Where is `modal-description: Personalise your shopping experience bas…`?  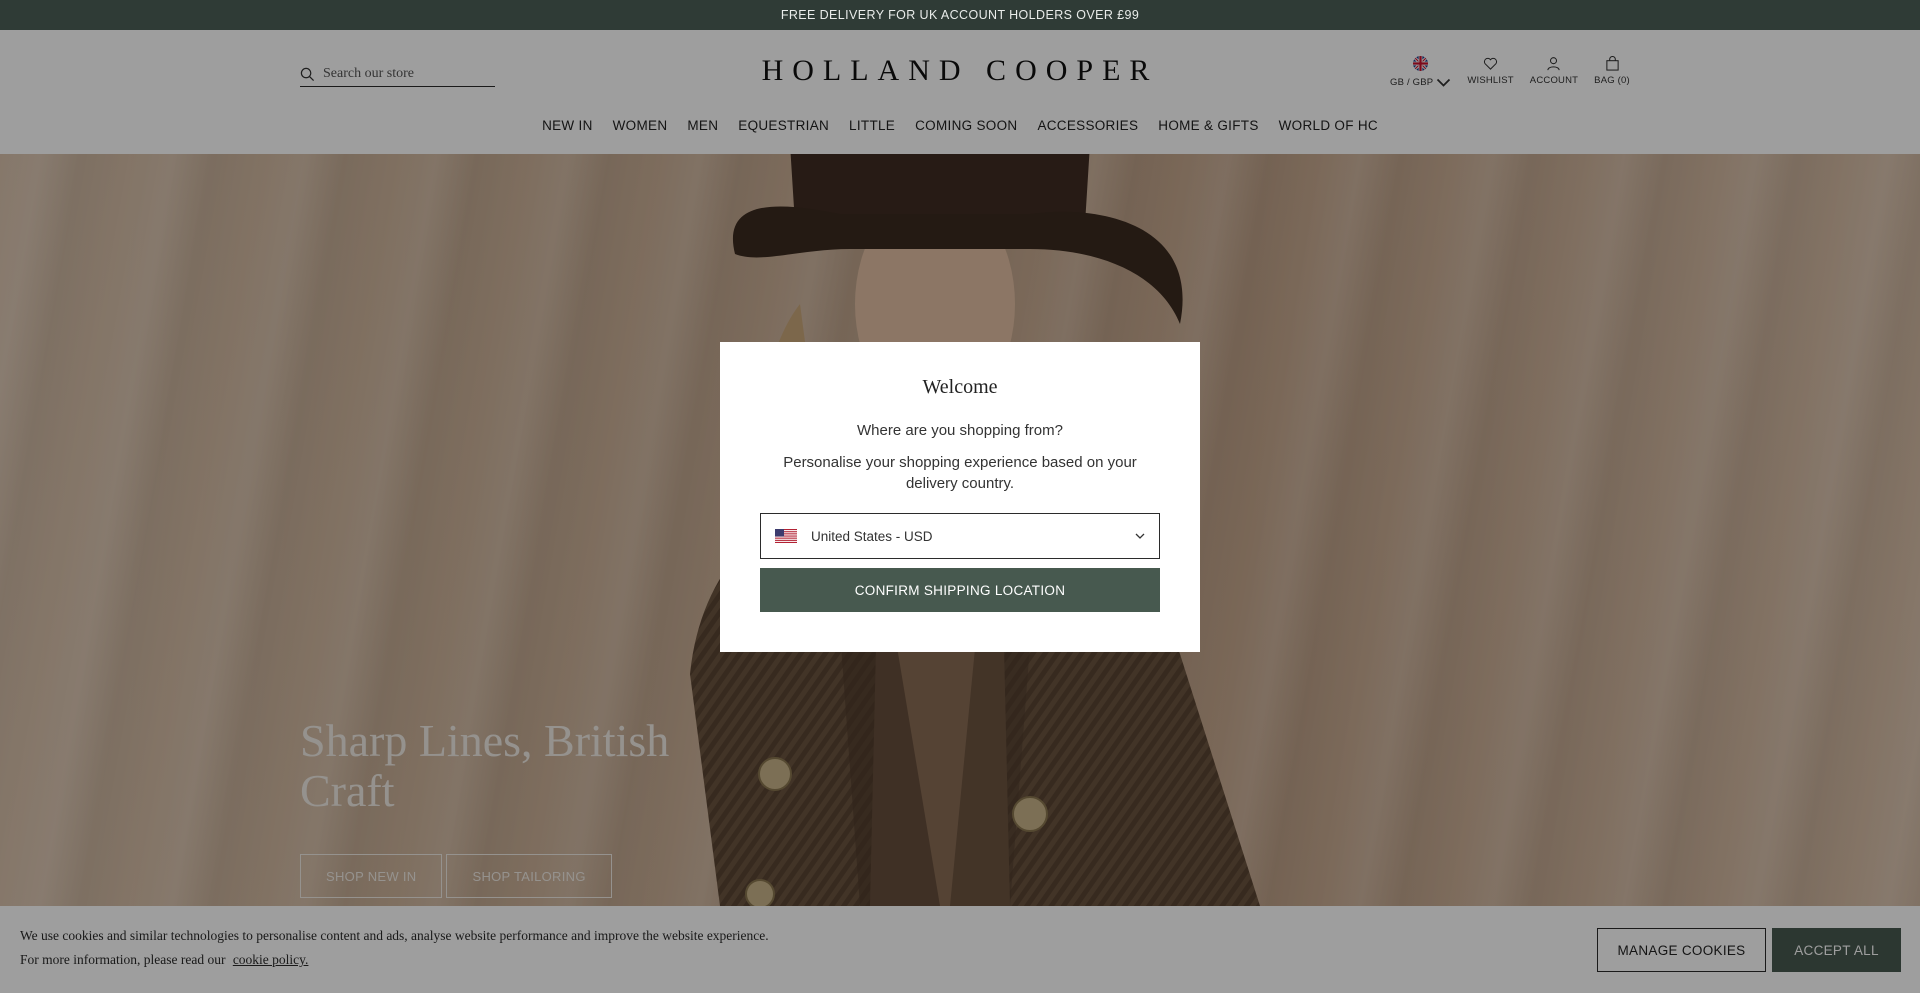 modal-description: Personalise your shopping experience bas… is located at coordinates (960, 473).